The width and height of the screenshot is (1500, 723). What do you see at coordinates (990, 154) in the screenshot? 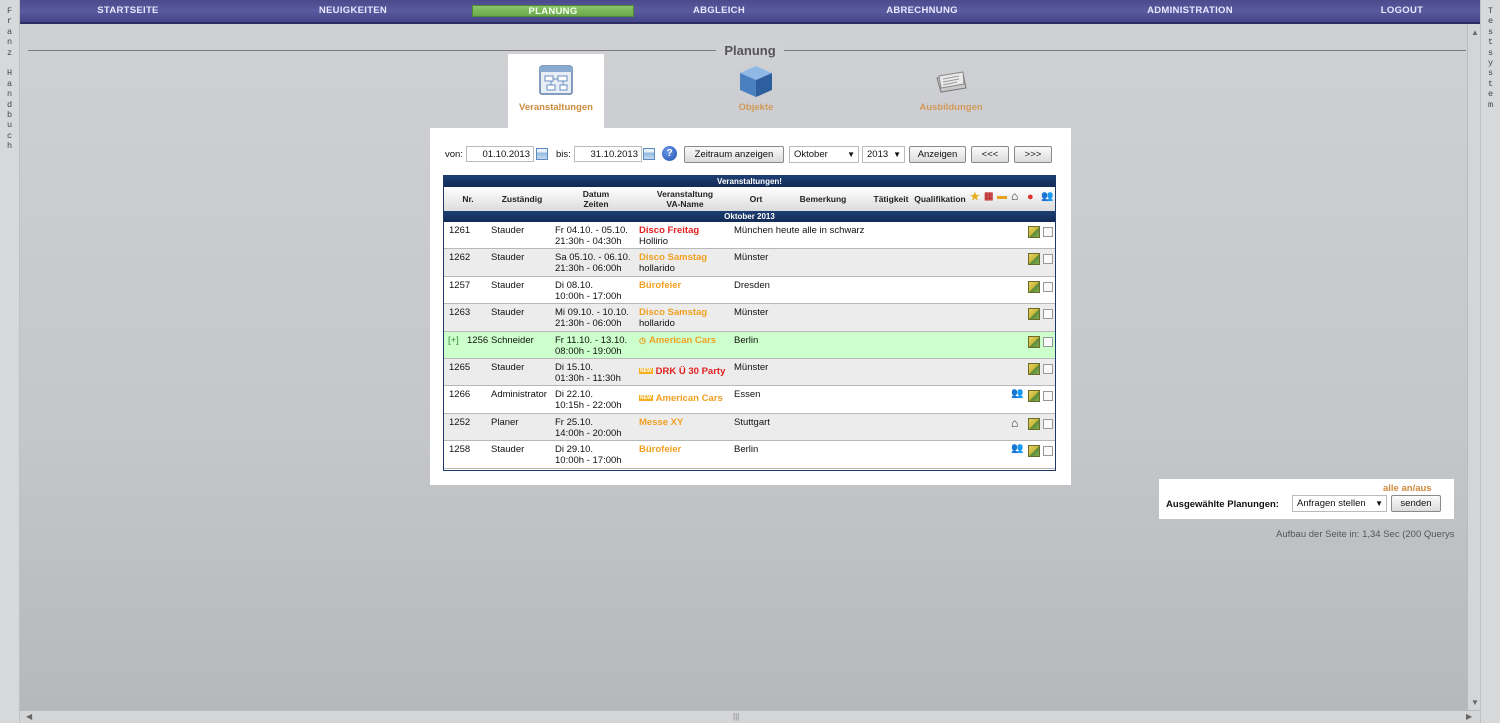
I see `previous-period-button: <<<` at bounding box center [990, 154].